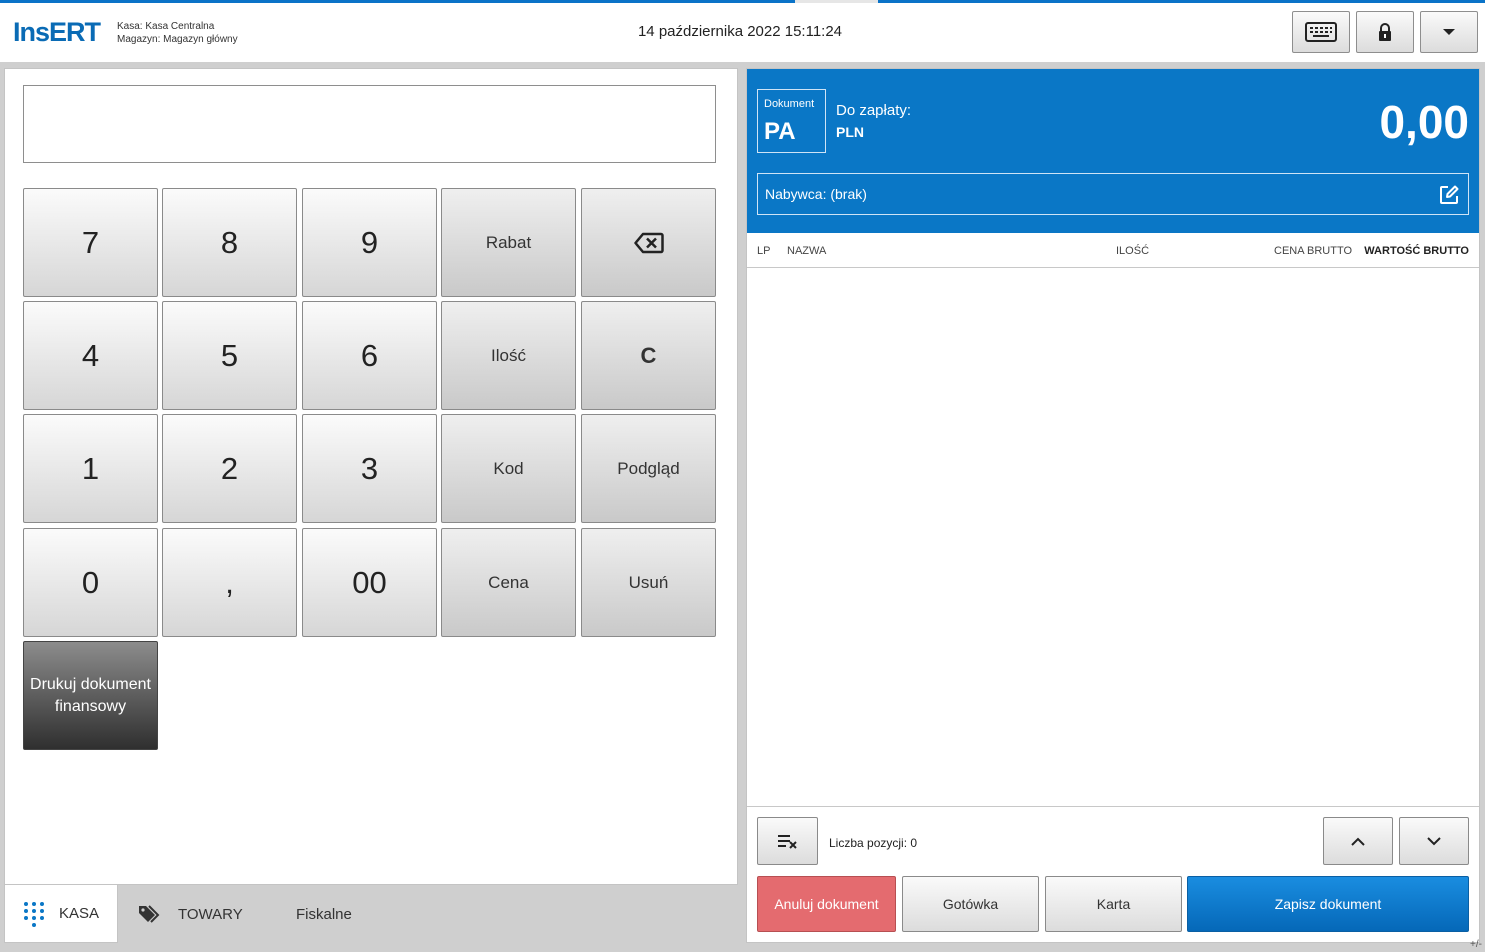  I want to click on tab-kasa: KASA, so click(61, 914).